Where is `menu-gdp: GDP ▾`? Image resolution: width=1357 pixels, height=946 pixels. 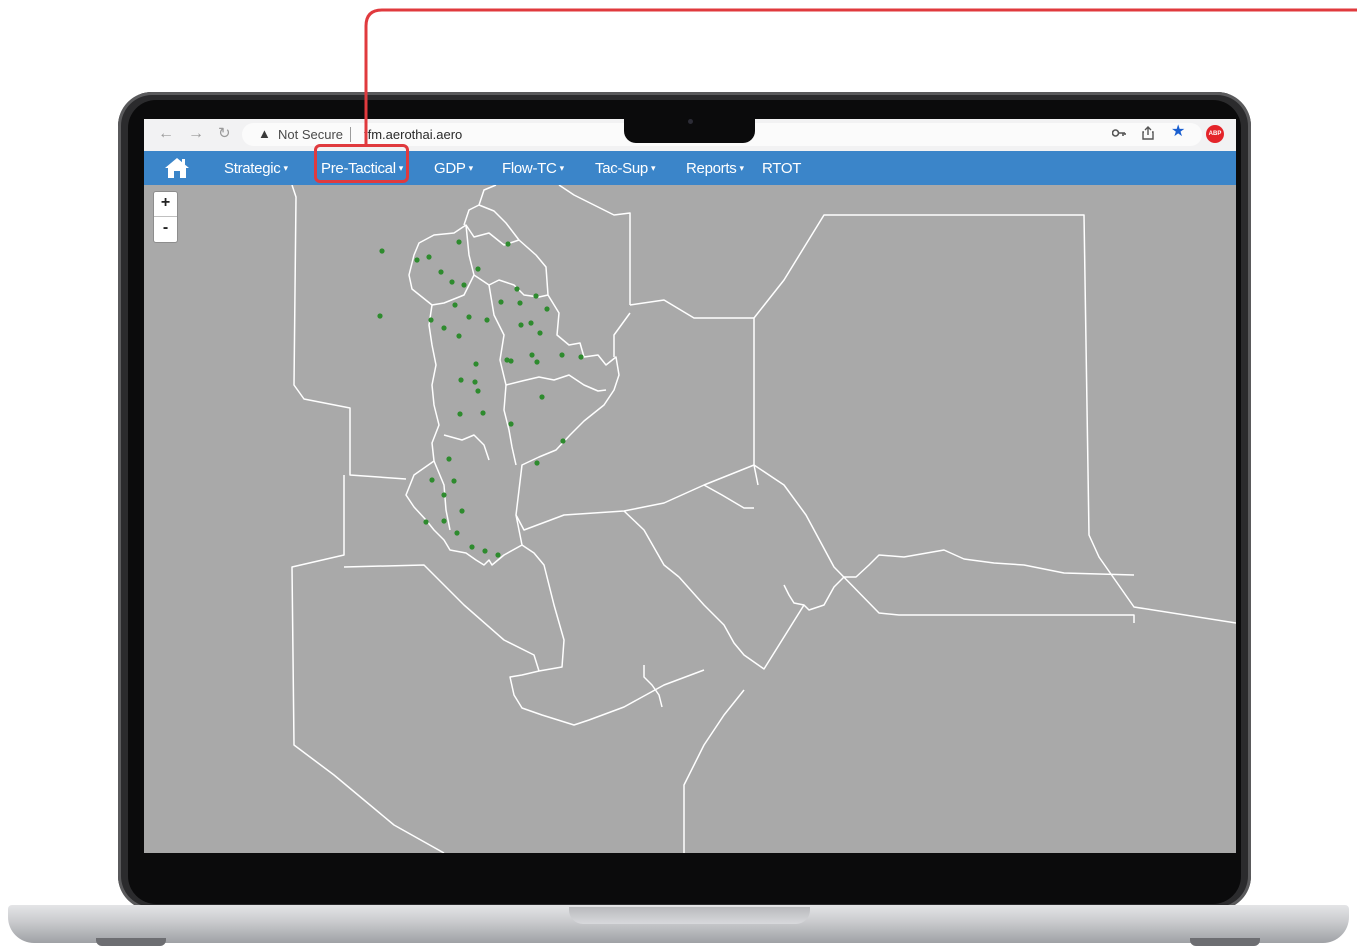 menu-gdp: GDP ▾ is located at coordinates (453, 168).